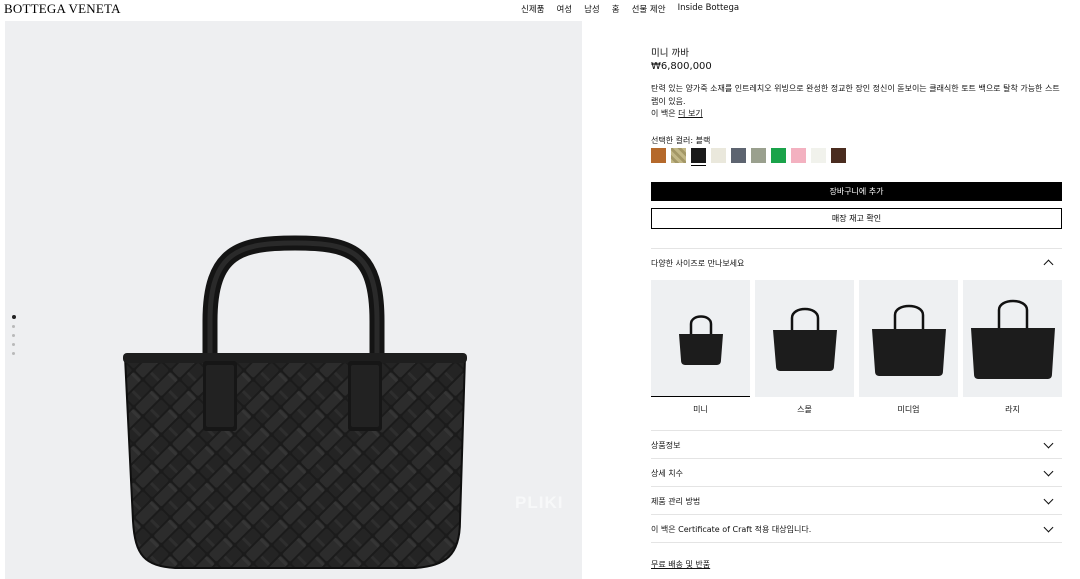  What do you see at coordinates (630, 9) in the screenshot?
I see `main-nav: 신제품 여성 남성 홈 선물 제안 Inside Bottega` at bounding box center [630, 9].